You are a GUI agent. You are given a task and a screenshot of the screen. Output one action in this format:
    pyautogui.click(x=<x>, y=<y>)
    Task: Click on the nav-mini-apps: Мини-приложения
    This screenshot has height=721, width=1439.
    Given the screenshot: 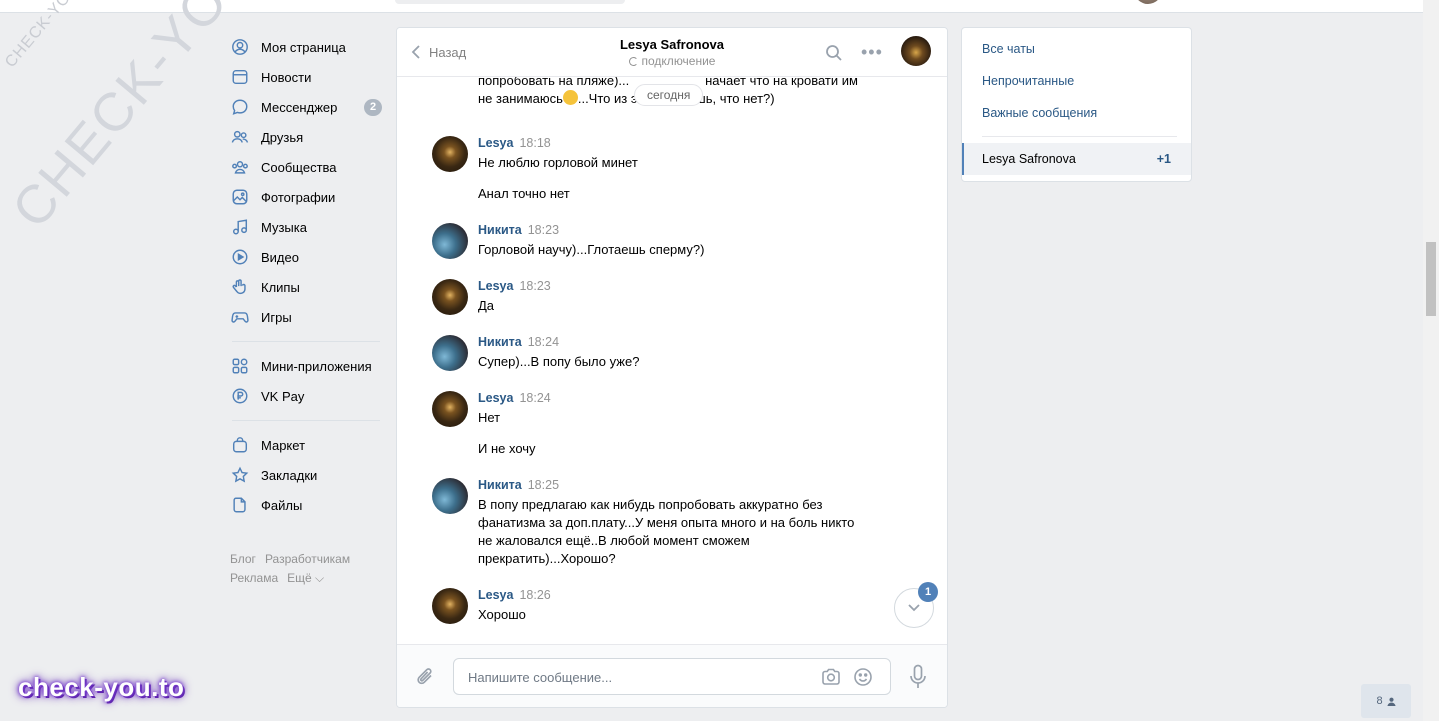 What is the action you would take?
    pyautogui.click(x=310, y=366)
    